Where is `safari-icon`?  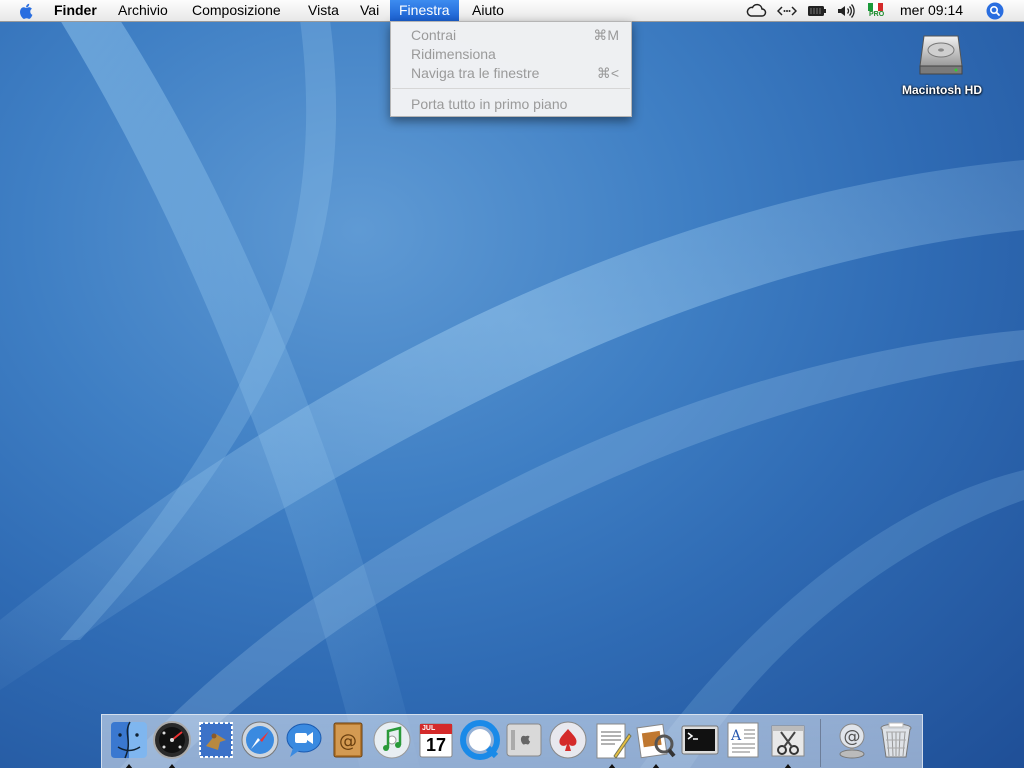
safari-icon is located at coordinates (260, 740).